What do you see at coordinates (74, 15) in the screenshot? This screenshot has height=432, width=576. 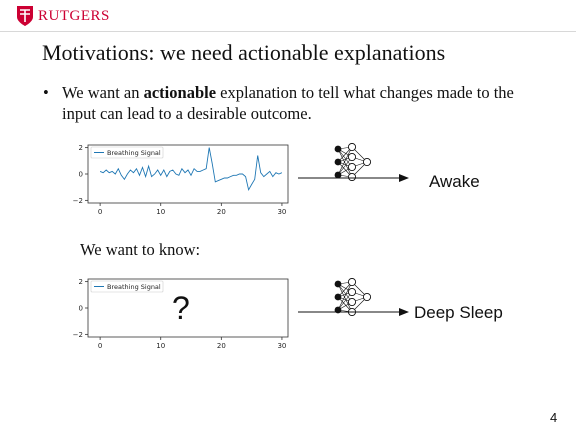 I see `logo-text: RUTGERS` at bounding box center [74, 15].